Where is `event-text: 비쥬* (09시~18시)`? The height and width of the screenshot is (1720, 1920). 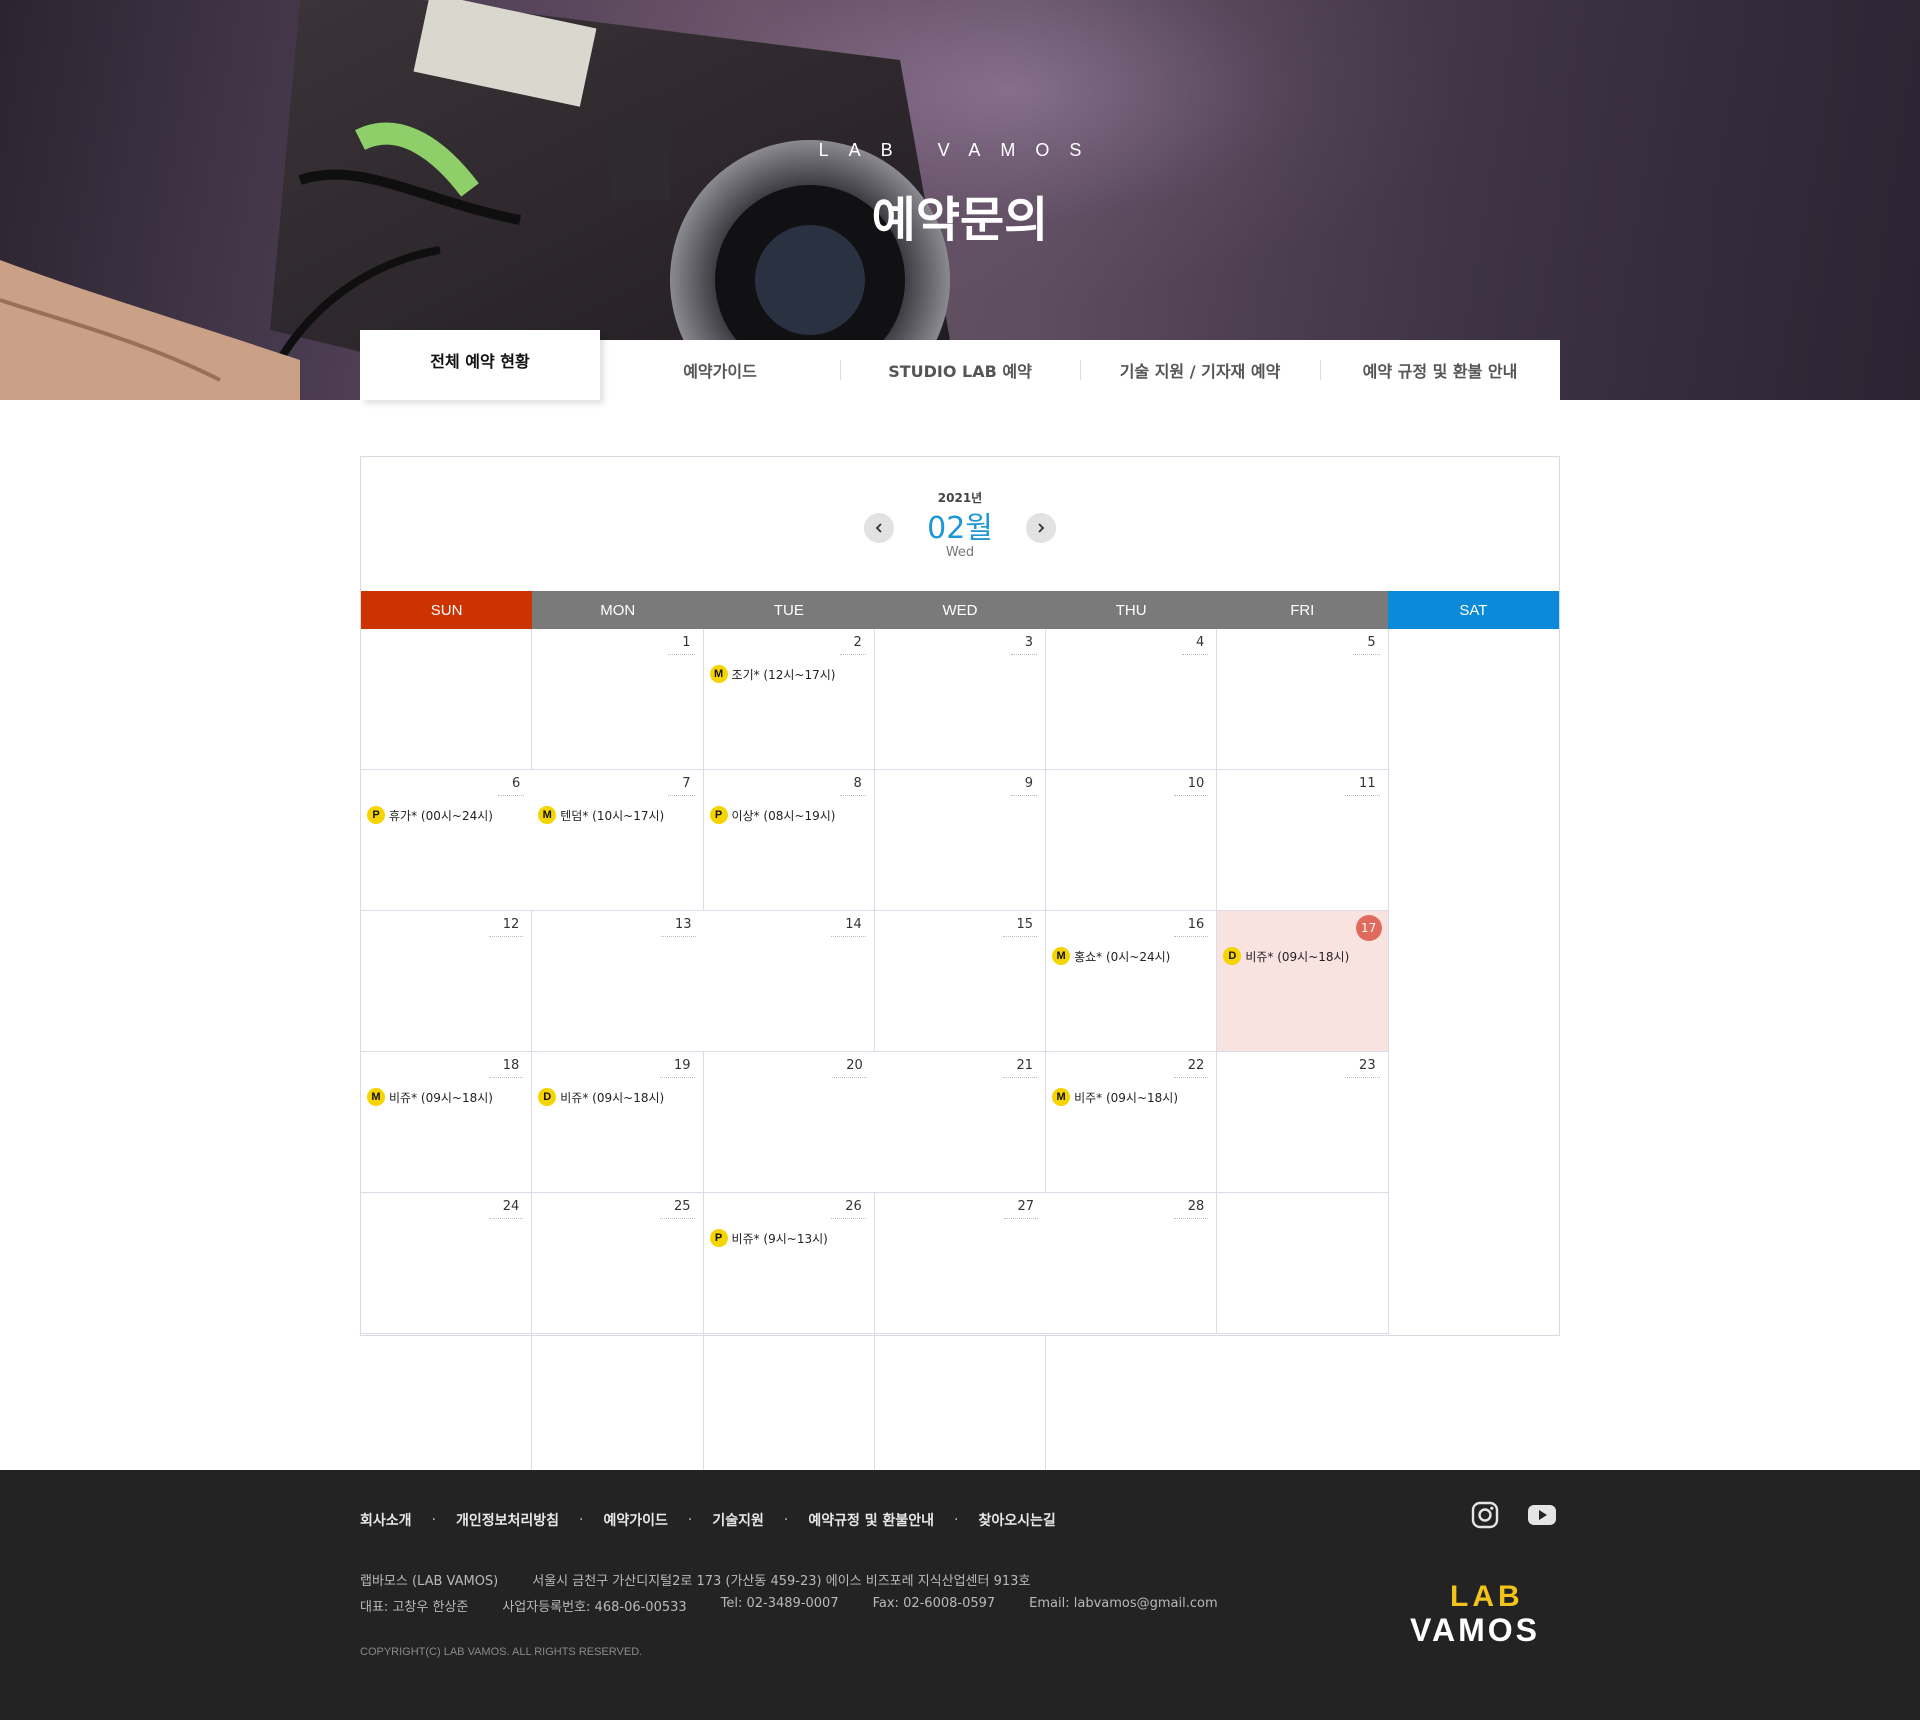
event-text: 비쥬* (09시~18시) is located at coordinates (1297, 956).